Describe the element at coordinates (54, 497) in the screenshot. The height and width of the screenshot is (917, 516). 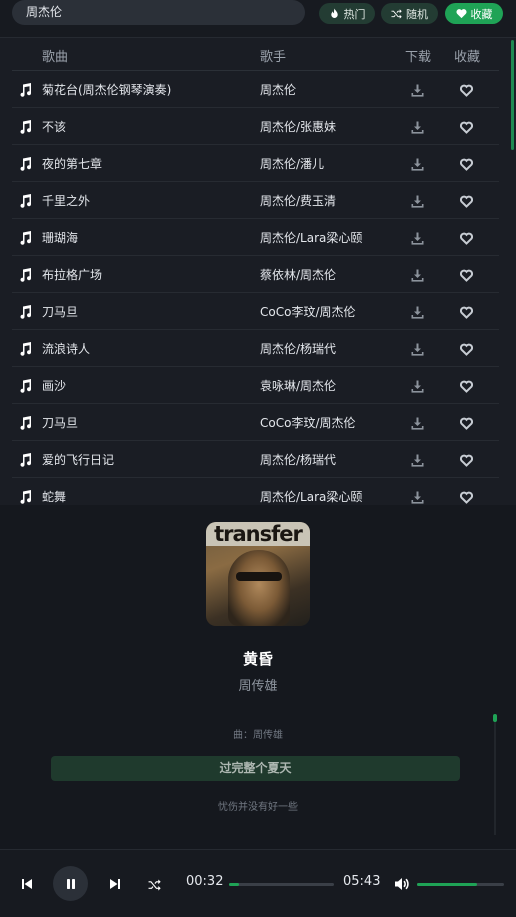
I see `song-title: 蛇舞` at that location.